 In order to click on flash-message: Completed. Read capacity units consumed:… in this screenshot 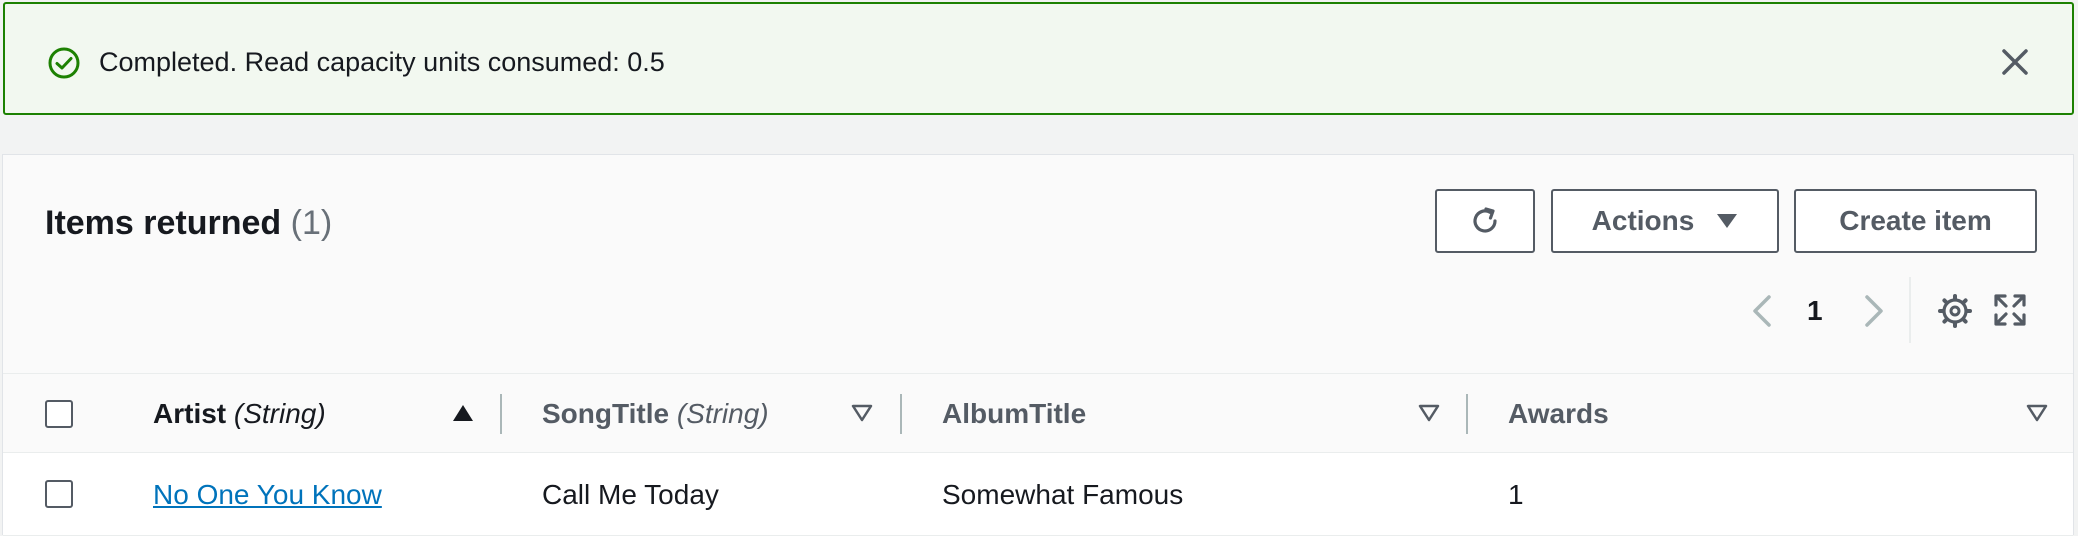, I will do `click(382, 62)`.